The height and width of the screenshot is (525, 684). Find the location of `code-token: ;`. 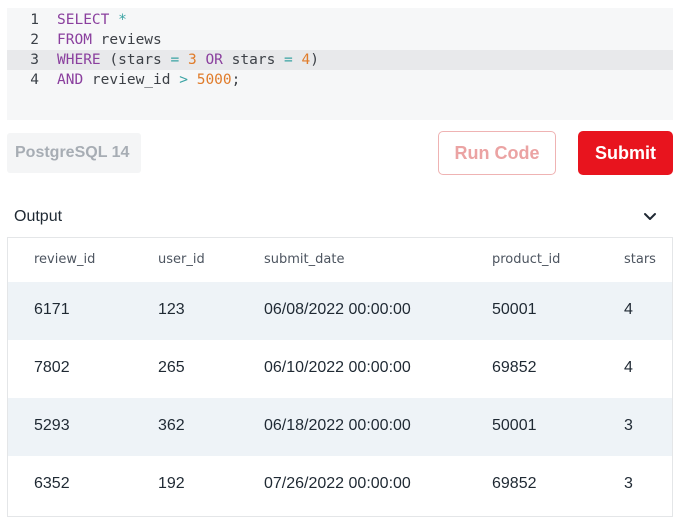

code-token: ; is located at coordinates (236, 80).